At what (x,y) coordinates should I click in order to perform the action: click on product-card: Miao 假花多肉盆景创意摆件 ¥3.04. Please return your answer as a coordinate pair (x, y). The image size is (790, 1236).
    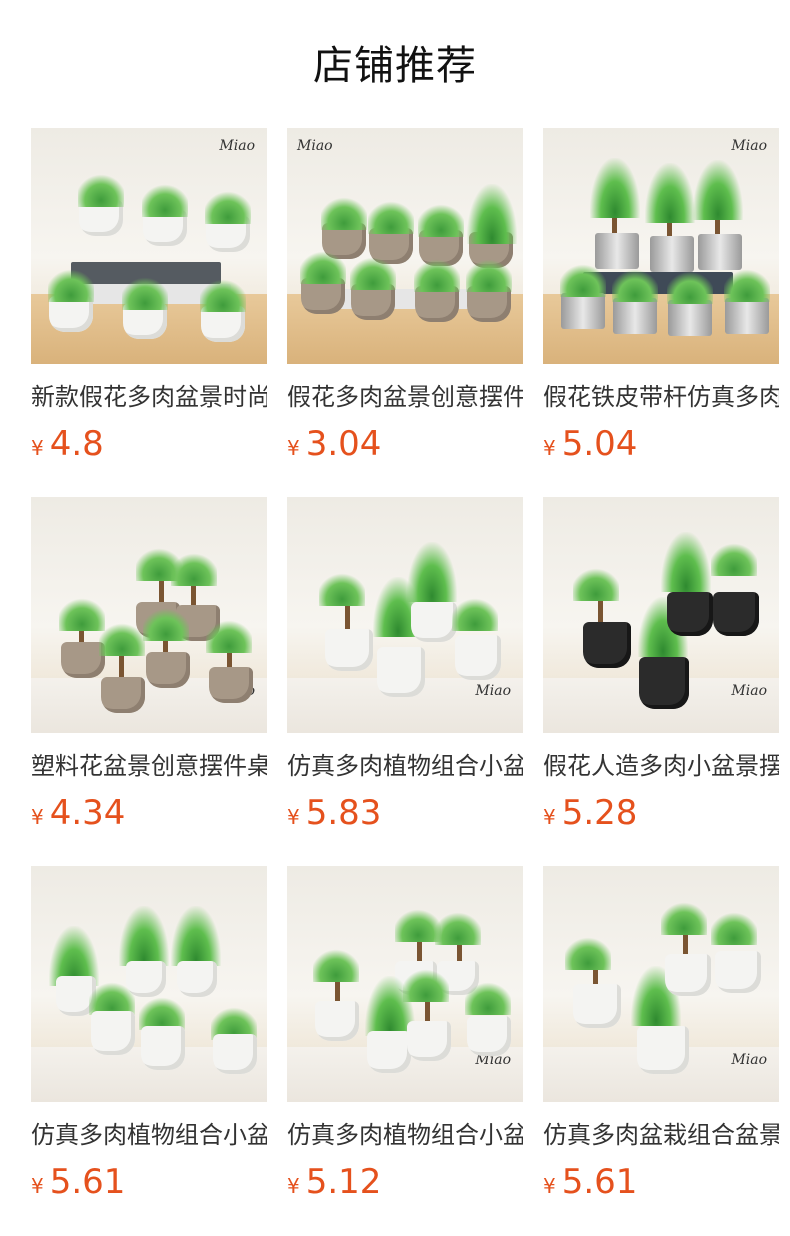
    Looking at the image, I should click on (405, 312).